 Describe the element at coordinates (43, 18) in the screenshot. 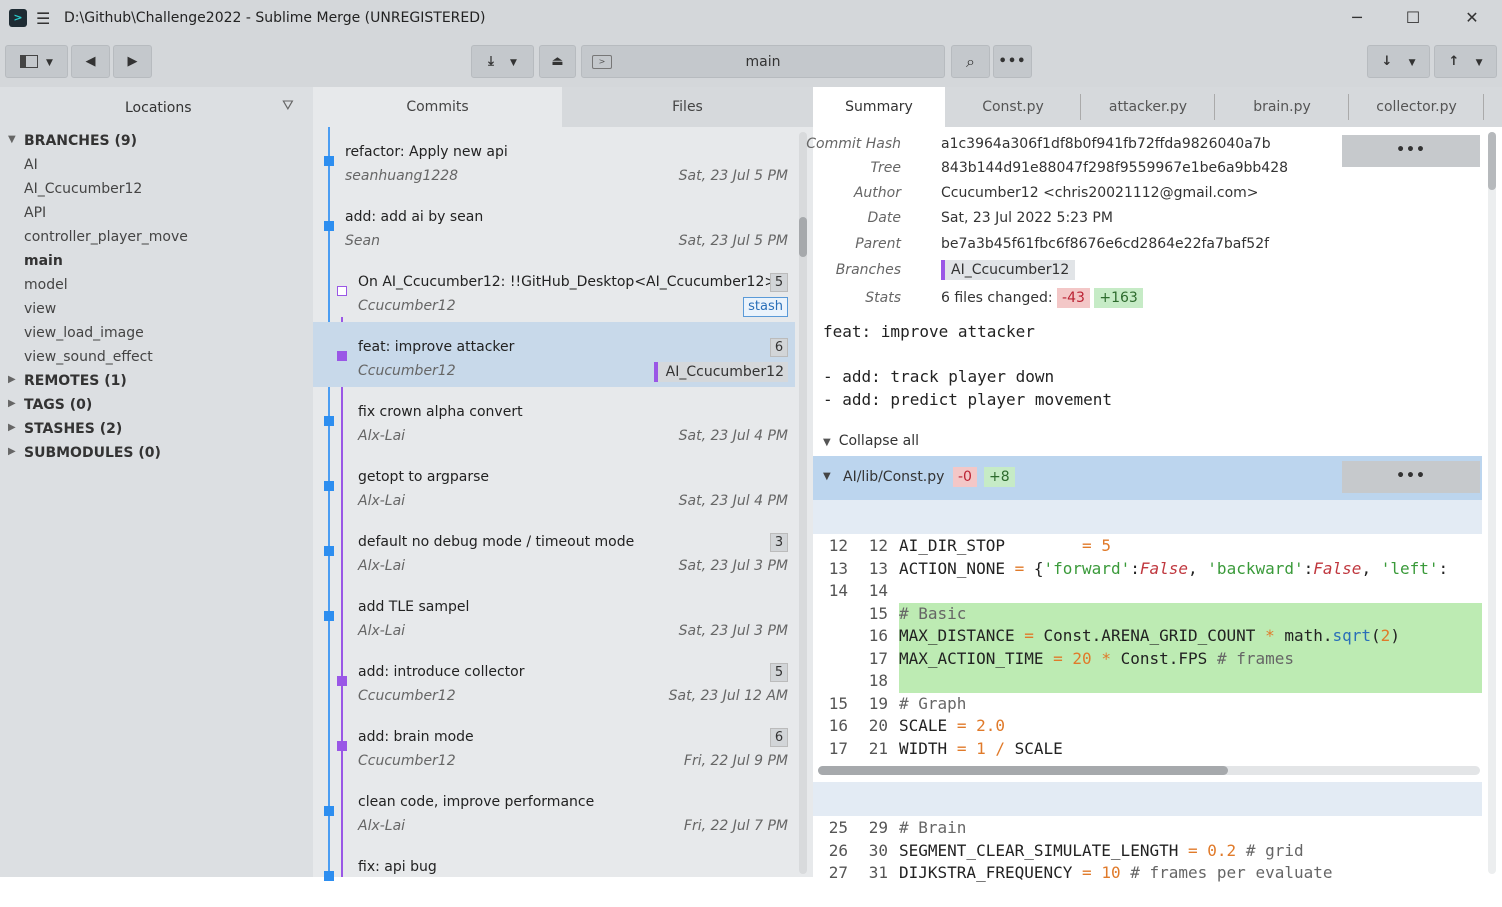

I see `menu-icon: ☰` at that location.